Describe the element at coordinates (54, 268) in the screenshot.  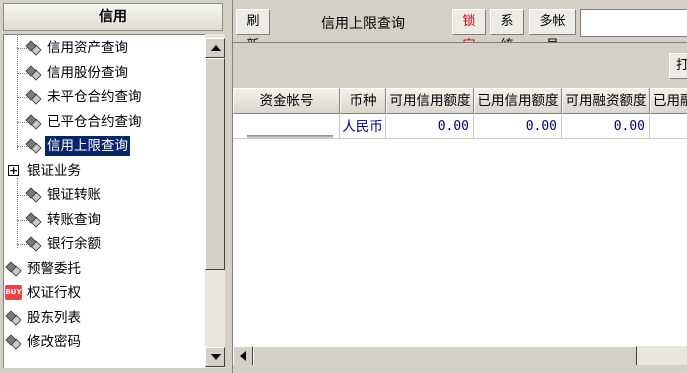
I see `tree-item-label: 预警委托` at that location.